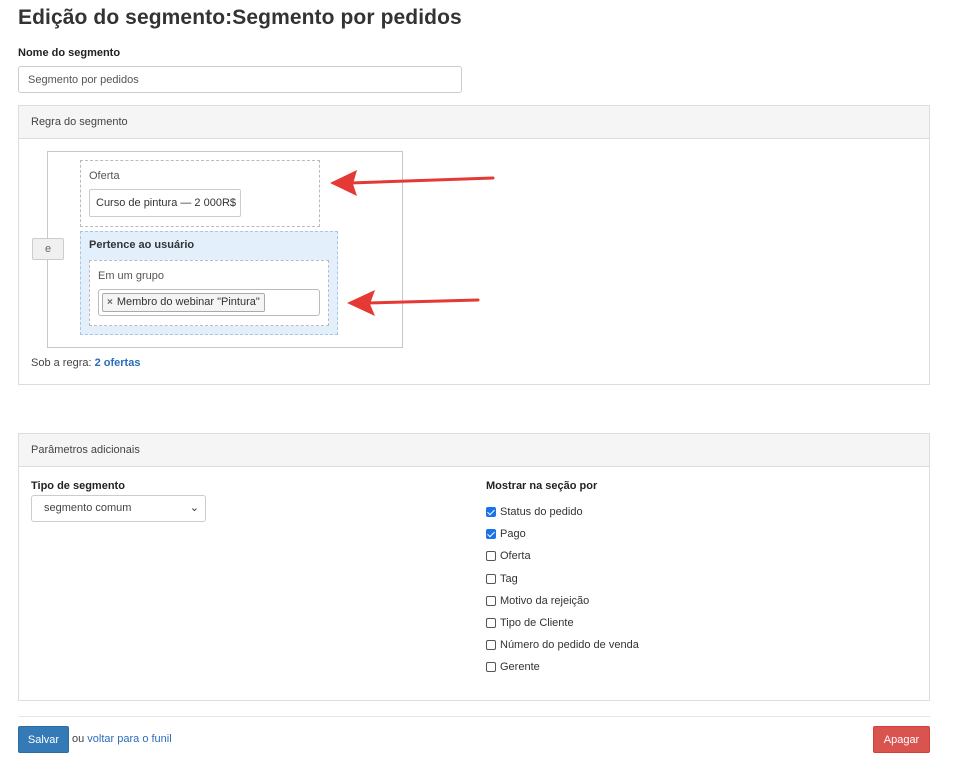  I want to click on show-by-option: Tag, so click(502, 579).